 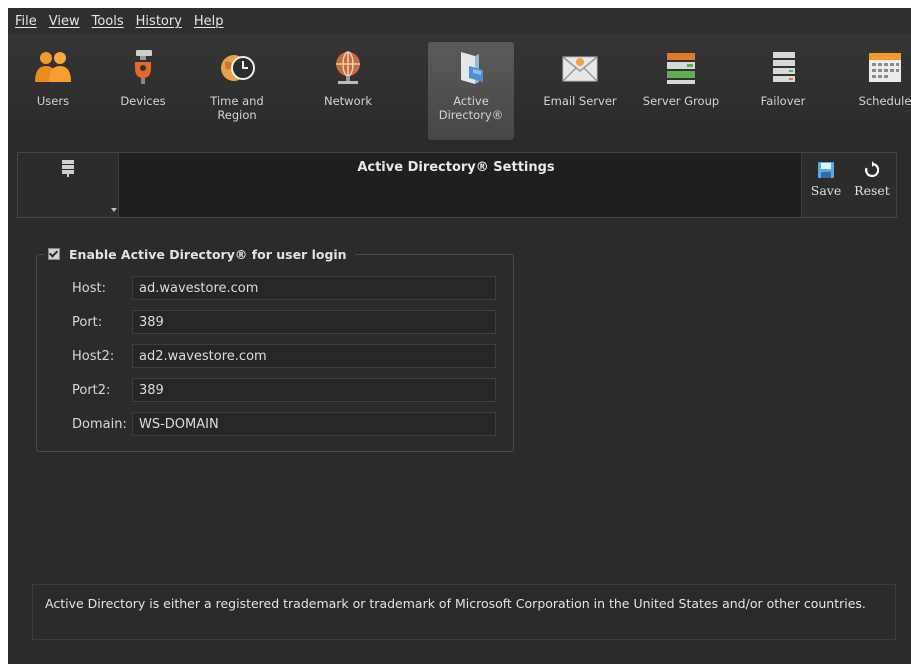 I want to click on menu-history: History, so click(x=159, y=21).